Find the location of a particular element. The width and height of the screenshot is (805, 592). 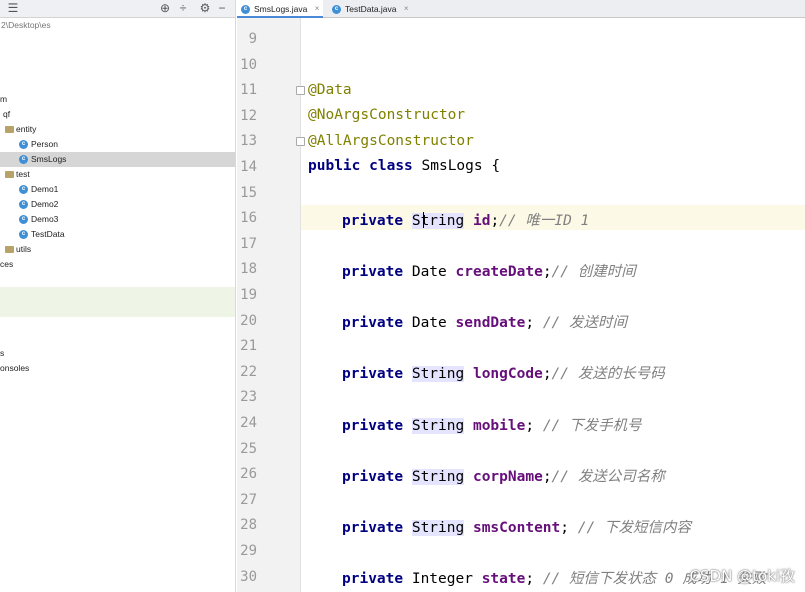

line-number: 22 is located at coordinates (248, 371).